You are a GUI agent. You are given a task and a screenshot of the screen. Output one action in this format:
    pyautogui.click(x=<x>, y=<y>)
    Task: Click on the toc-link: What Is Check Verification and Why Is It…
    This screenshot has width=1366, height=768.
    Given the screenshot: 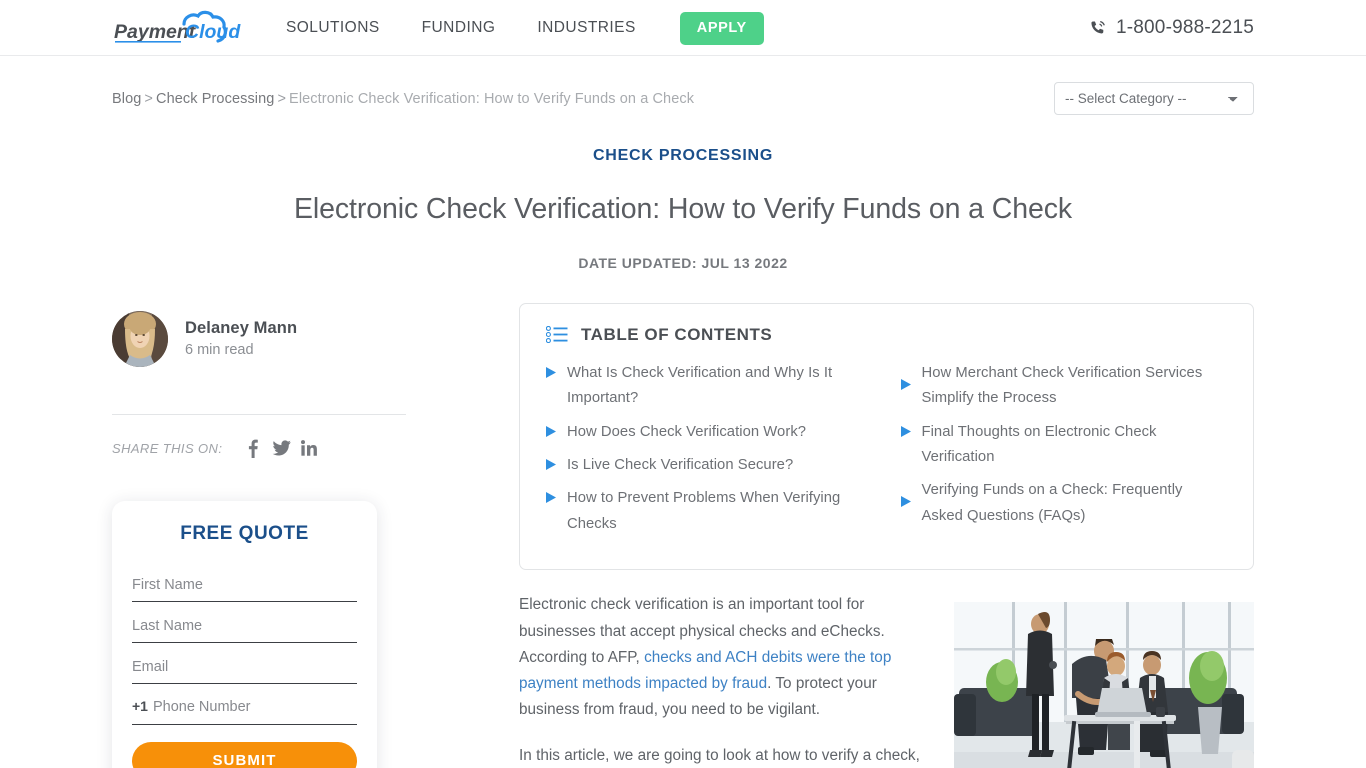 What is the action you would take?
    pyautogui.click(x=709, y=386)
    